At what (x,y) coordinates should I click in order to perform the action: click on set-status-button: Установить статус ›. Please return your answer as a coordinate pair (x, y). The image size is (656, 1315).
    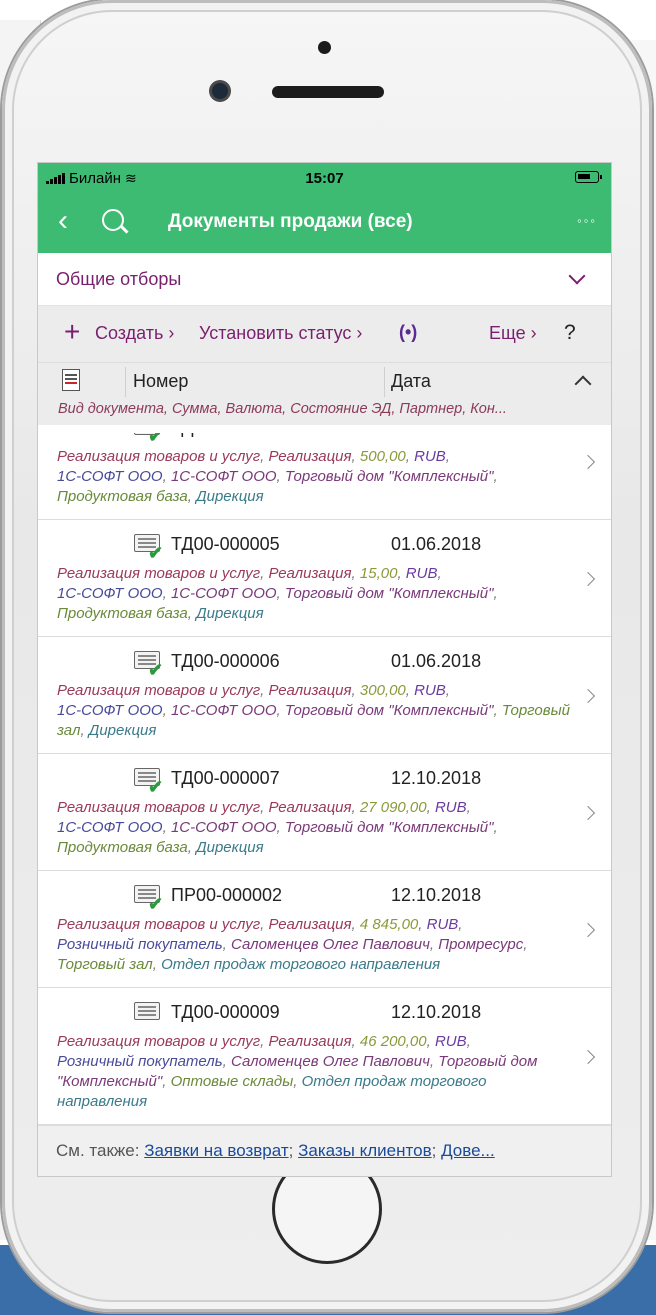
    Looking at the image, I should click on (280, 333).